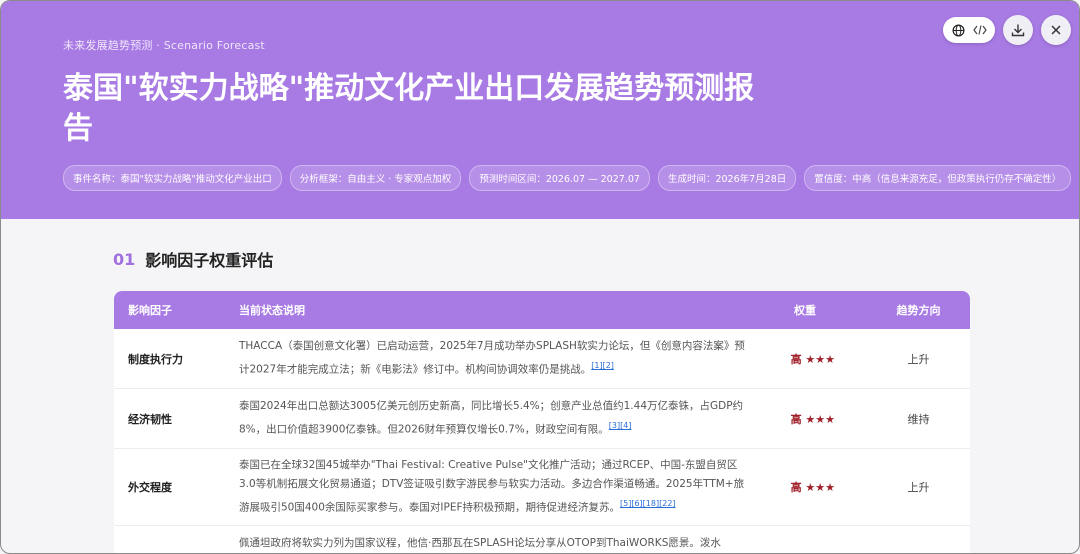 This screenshot has width=1080, height=554. Describe the element at coordinates (409, 108) in the screenshot. I see `report-title: 泰国"软实力战略"推动文化产业出口发展趋势预测报告` at that location.